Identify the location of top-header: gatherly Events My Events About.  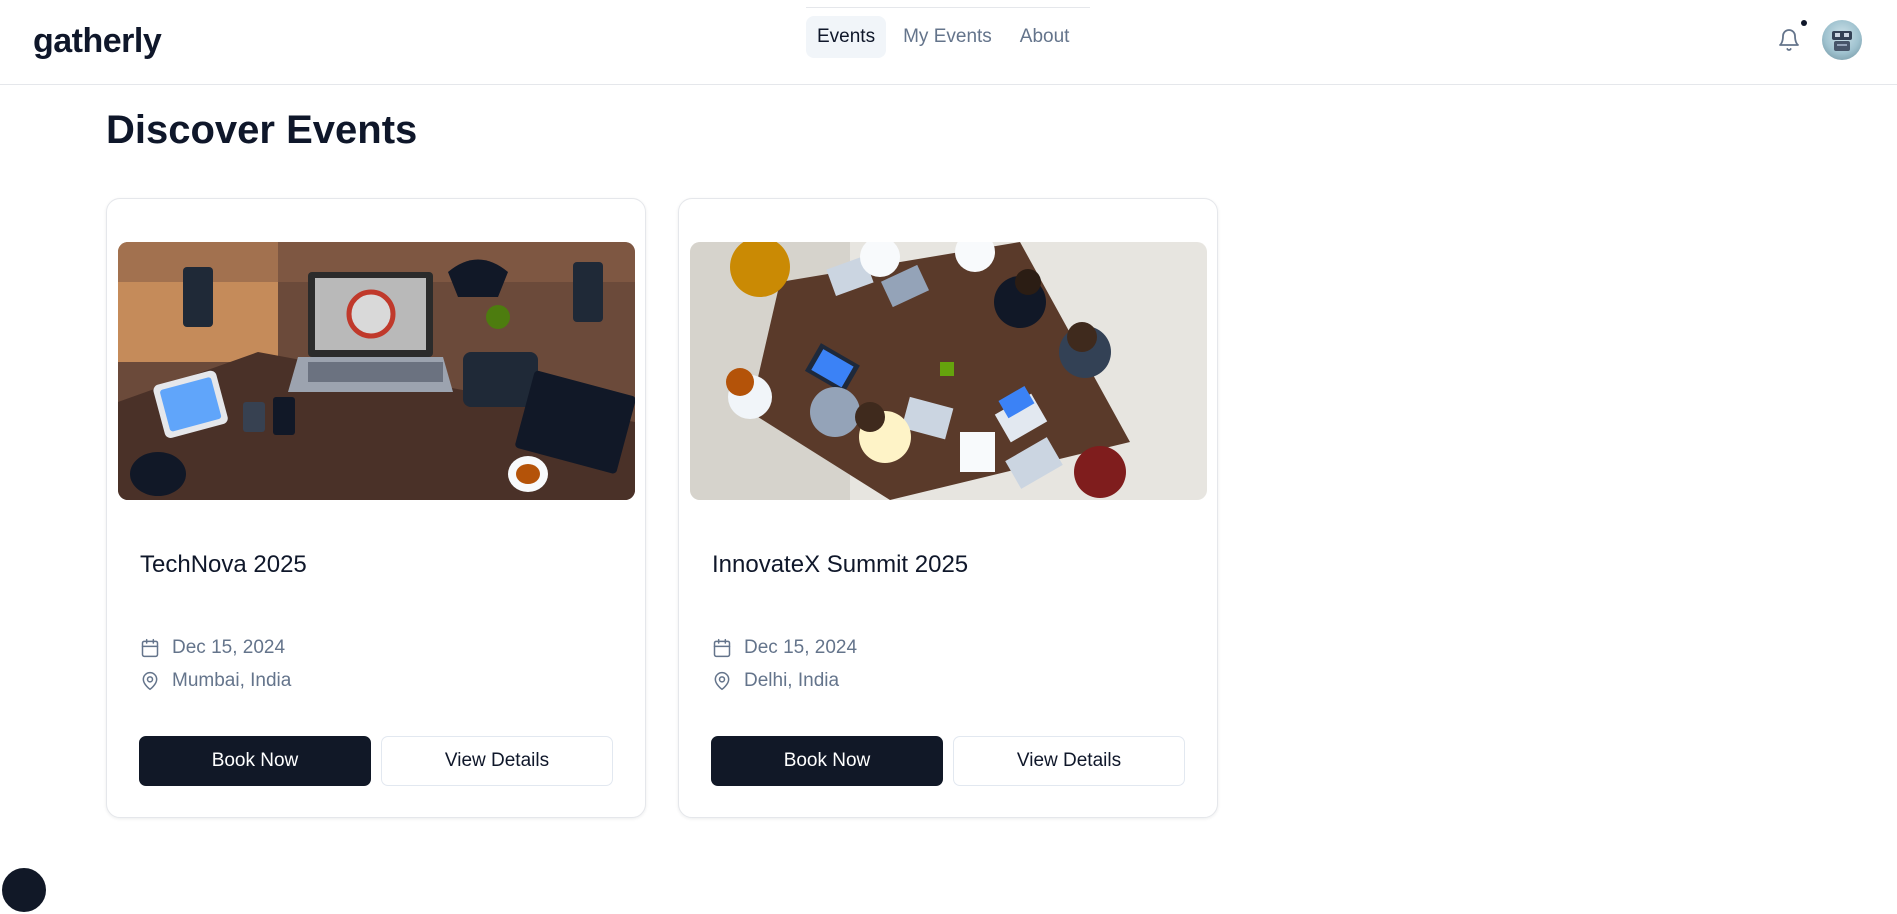
(948, 42).